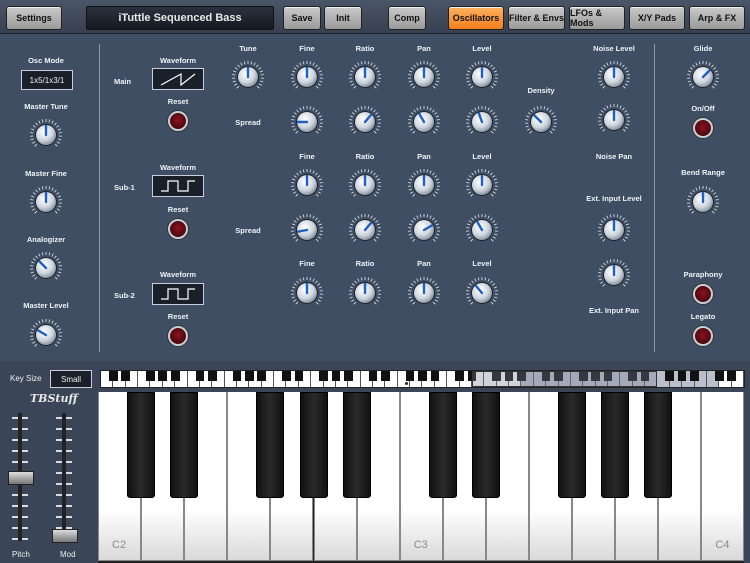 Image resolution: width=750 pixels, height=563 pixels. I want to click on osc-mode-selector: 1x5/1x3/1, so click(47, 80).